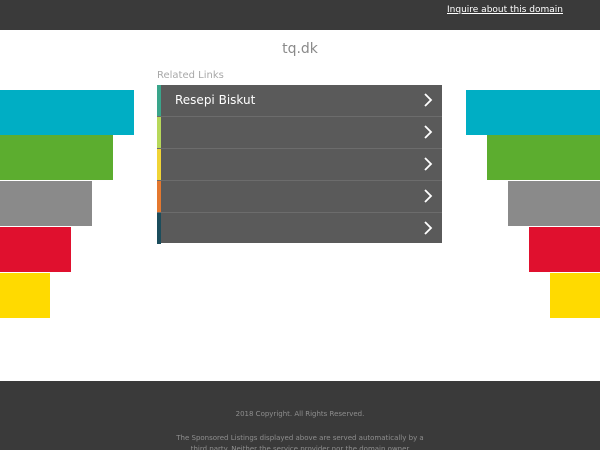  Describe the element at coordinates (300, 15) in the screenshot. I see `top-bar: Inquire about this domain` at that location.